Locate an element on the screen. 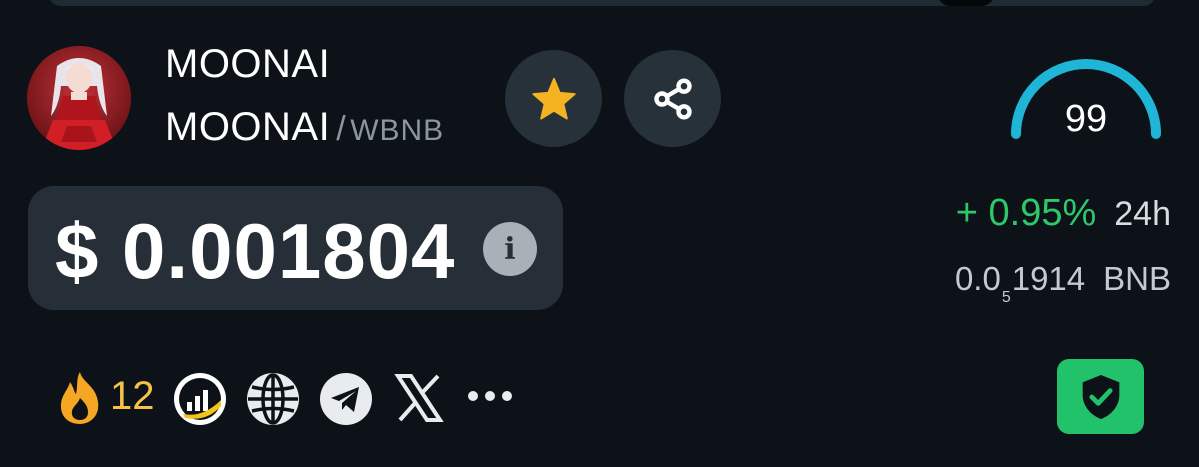 The height and width of the screenshot is (467, 1199). hot-count: 12 is located at coordinates (132, 396).